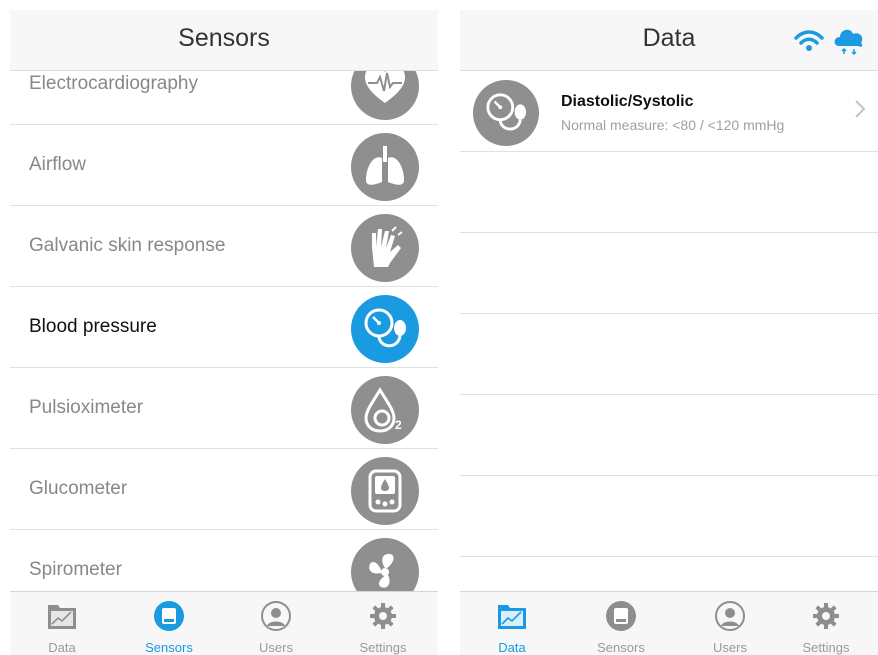 This screenshot has width=878, height=655. I want to click on sensor-row-airflow: Airflow, so click(224, 165).